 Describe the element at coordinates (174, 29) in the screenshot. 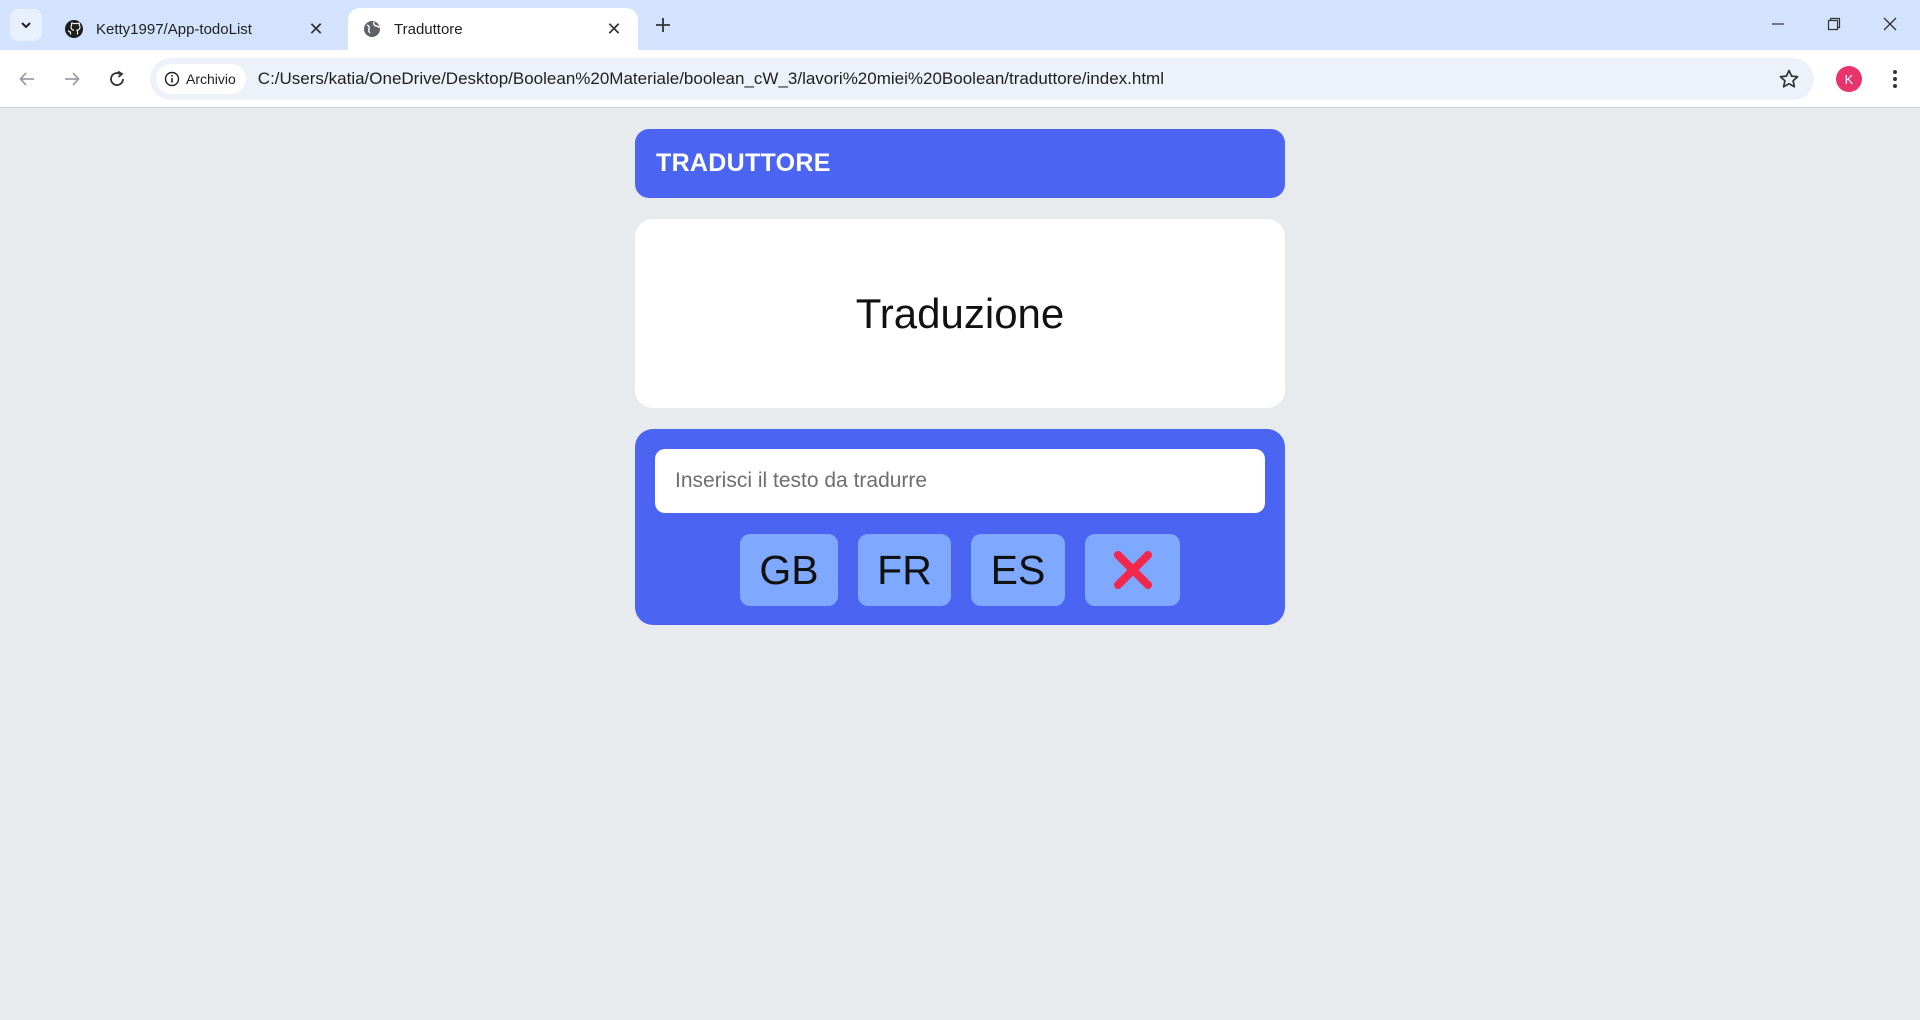

I see `tab-title: Ketty1997/App-todoList` at that location.